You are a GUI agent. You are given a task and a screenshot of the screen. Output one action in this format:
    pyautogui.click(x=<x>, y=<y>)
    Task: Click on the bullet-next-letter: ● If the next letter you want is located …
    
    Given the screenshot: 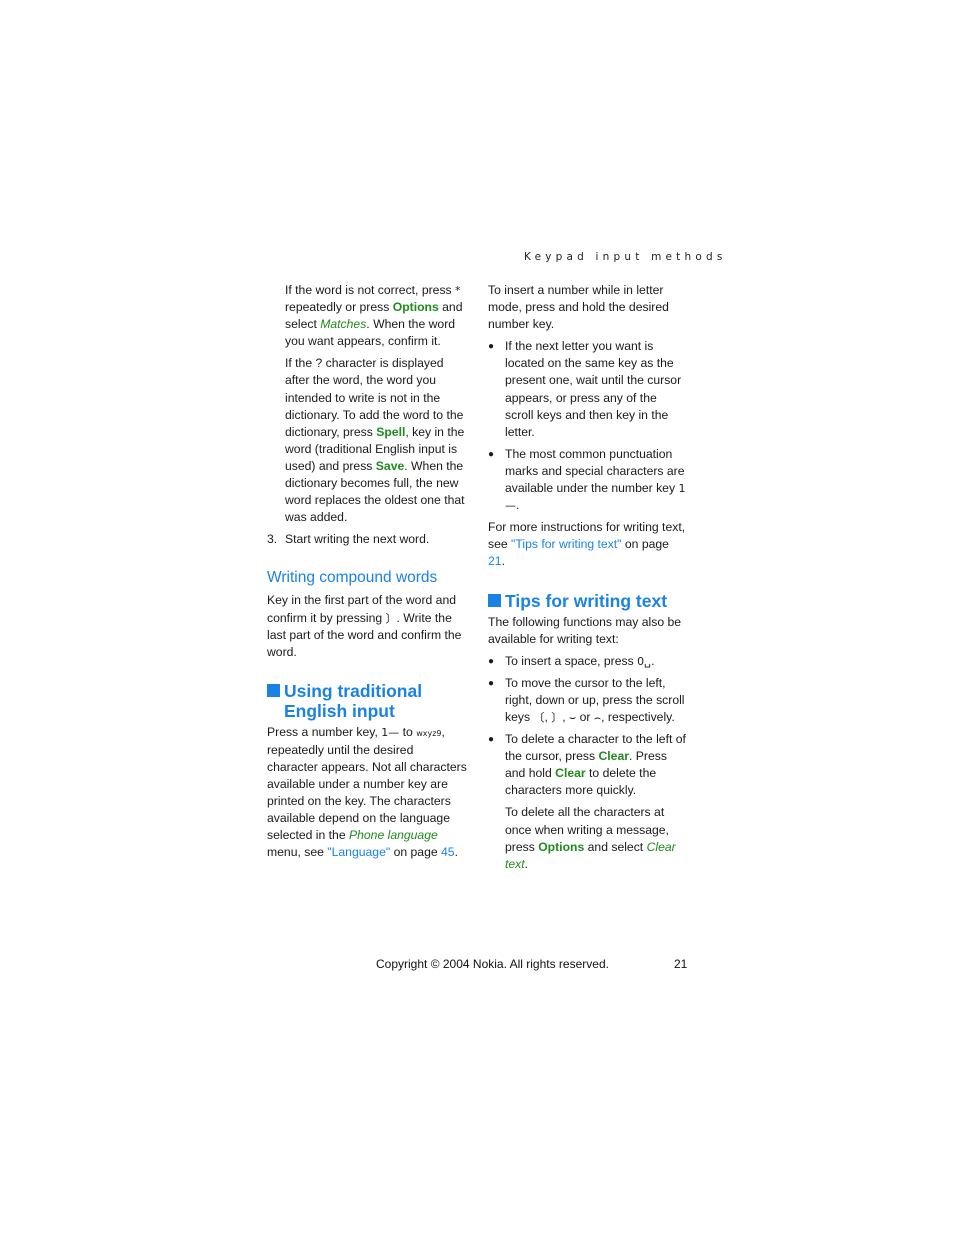 What is the action you would take?
    pyautogui.click(x=588, y=389)
    